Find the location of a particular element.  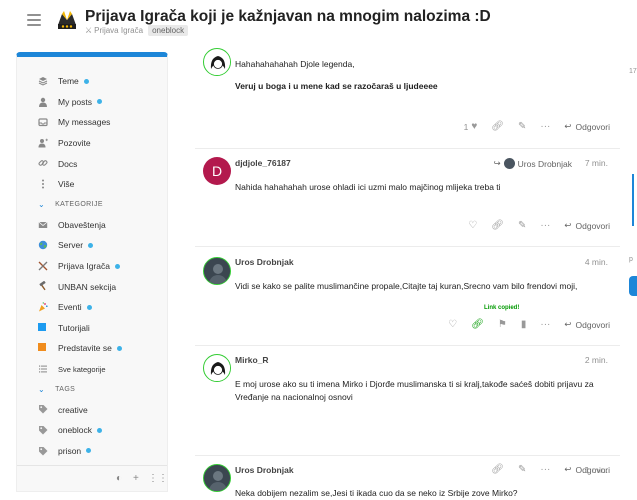

category-label: Prijava Igrača is located at coordinates (119, 30).